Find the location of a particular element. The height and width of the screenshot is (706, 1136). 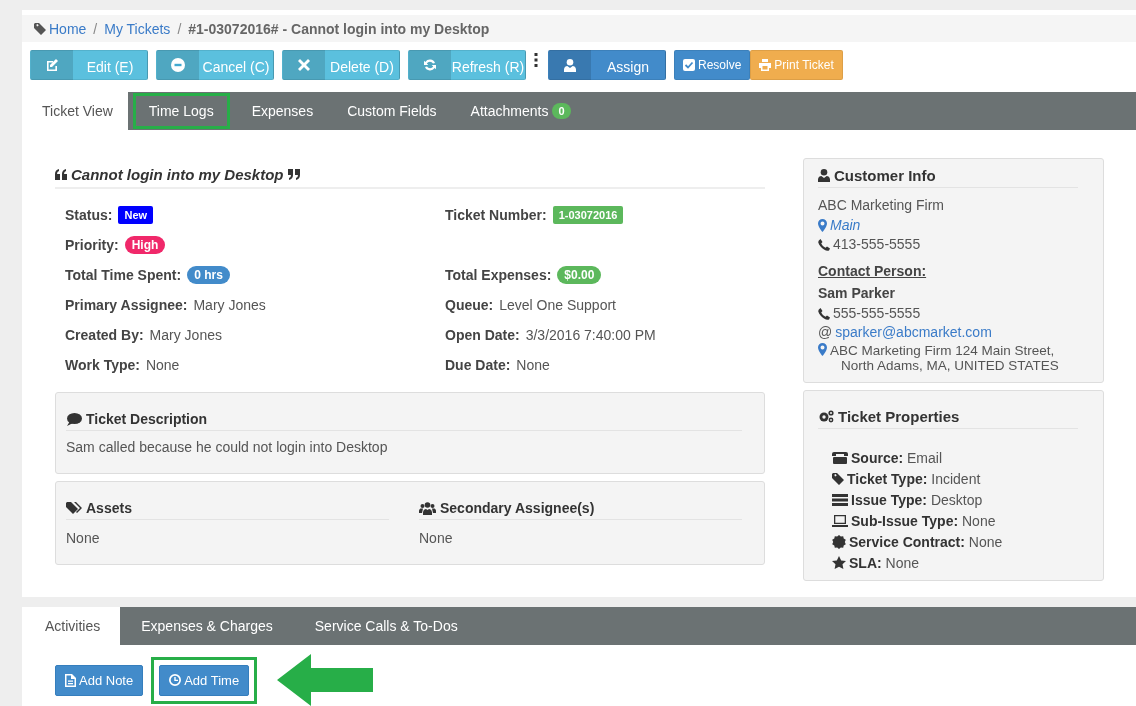

laptop-icon is located at coordinates (840, 520).